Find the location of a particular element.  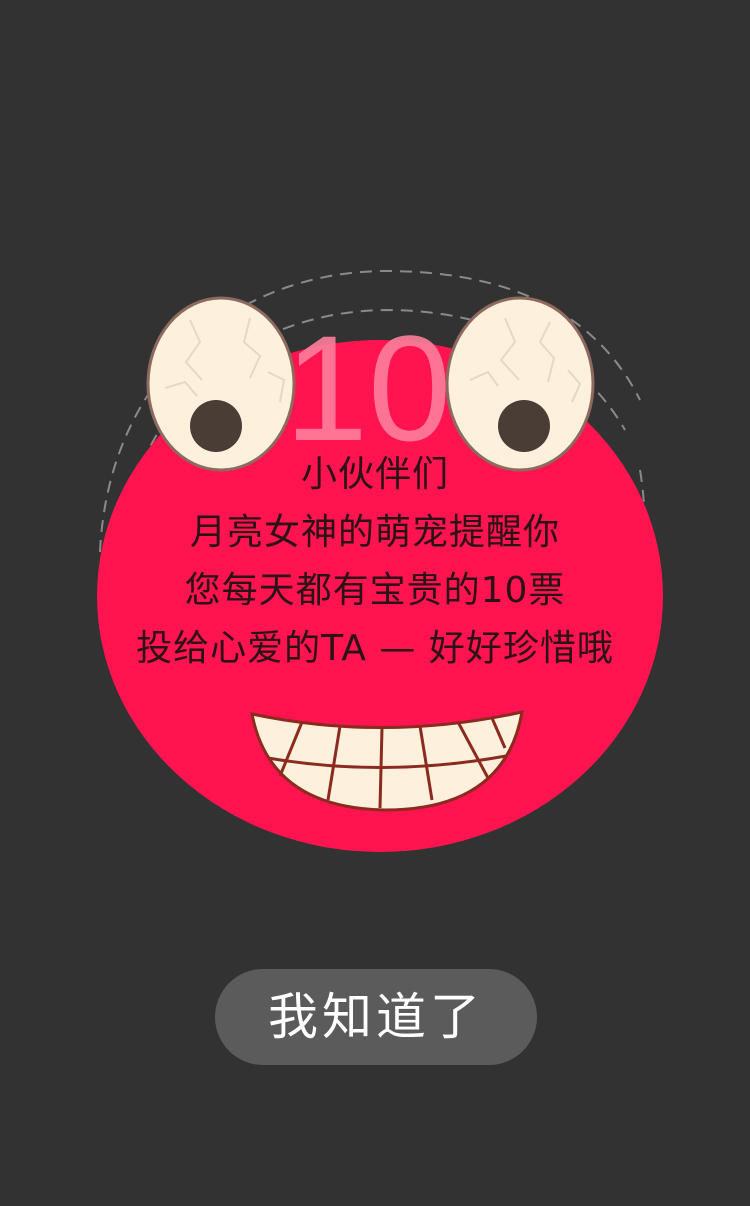

message-line: 您每天都有宝贵的10票 is located at coordinates (375, 590).